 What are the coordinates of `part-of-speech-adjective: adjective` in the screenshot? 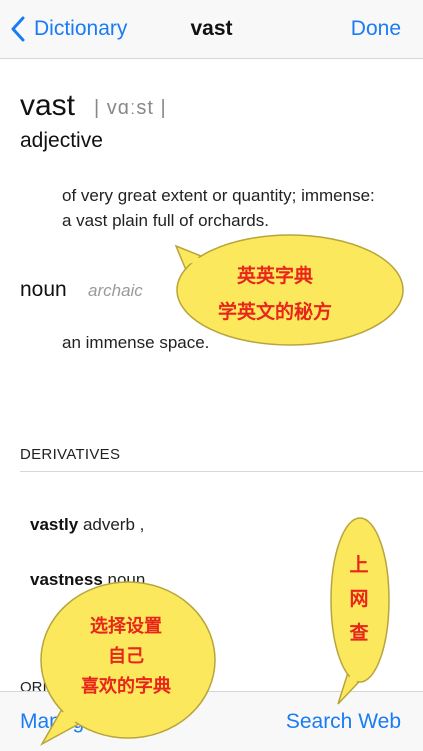 It's located at (61, 140).